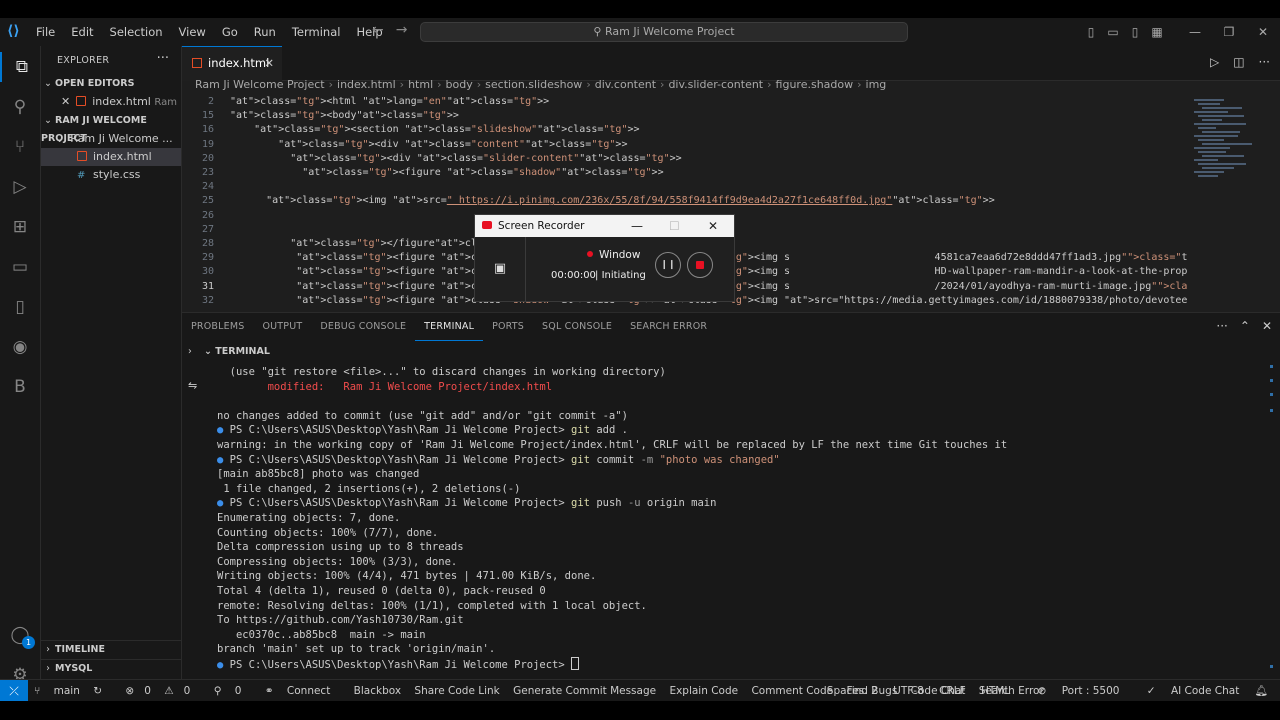 The width and height of the screenshot is (1280, 720). Describe the element at coordinates (111, 157) in the screenshot. I see `file-item-index-html: index.html` at that location.